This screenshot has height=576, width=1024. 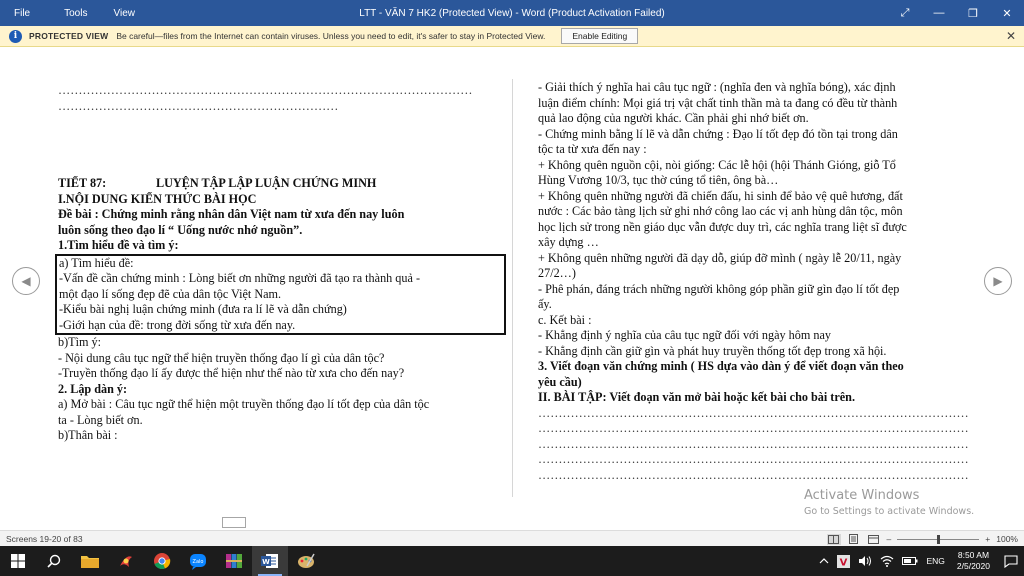 I want to click on paragraph-line: 27/2…), so click(x=557, y=273).